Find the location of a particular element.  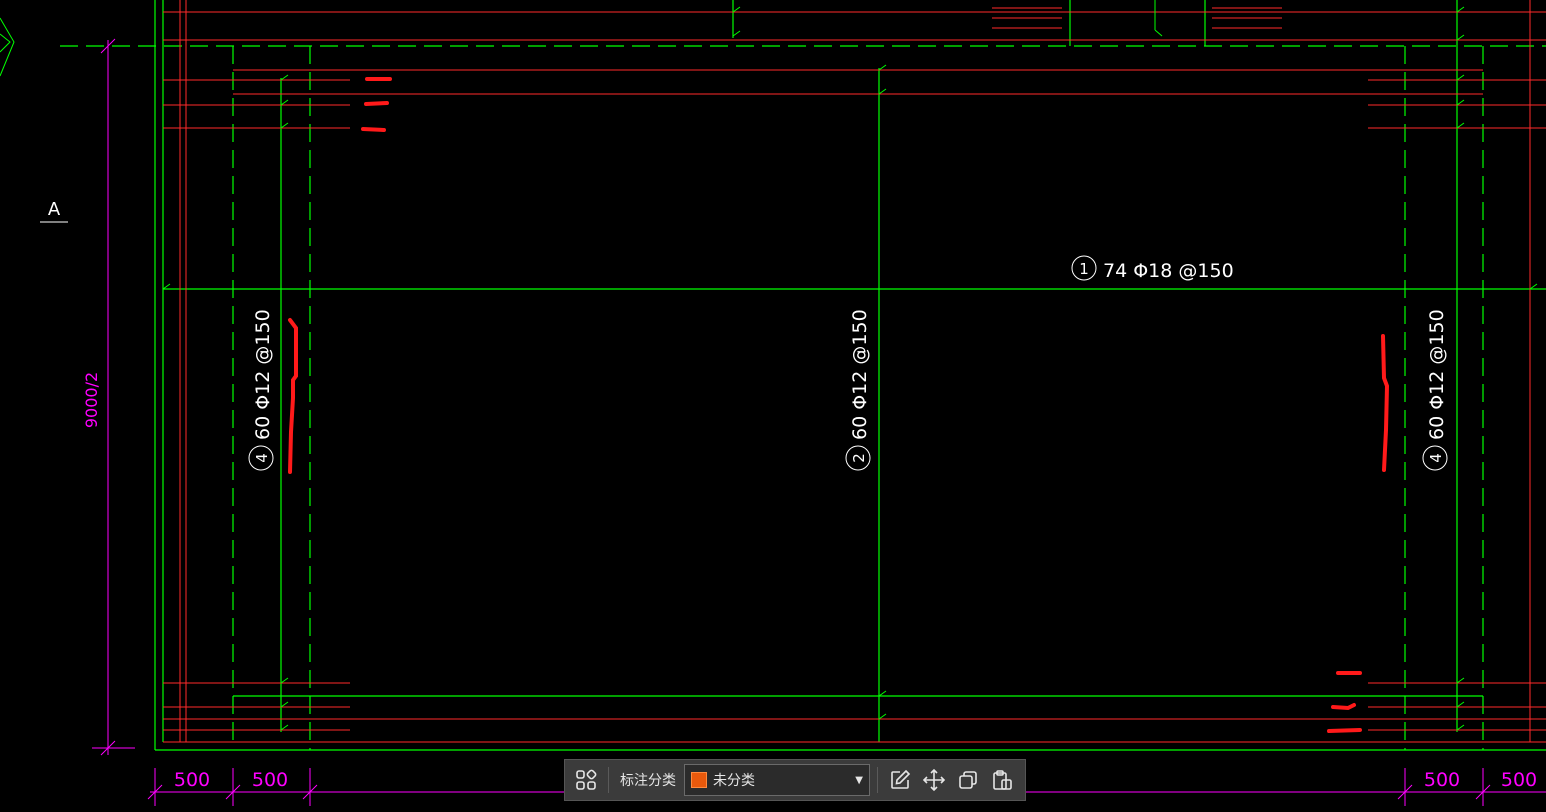

chevron-down-icon: ▼ is located at coordinates (859, 780).